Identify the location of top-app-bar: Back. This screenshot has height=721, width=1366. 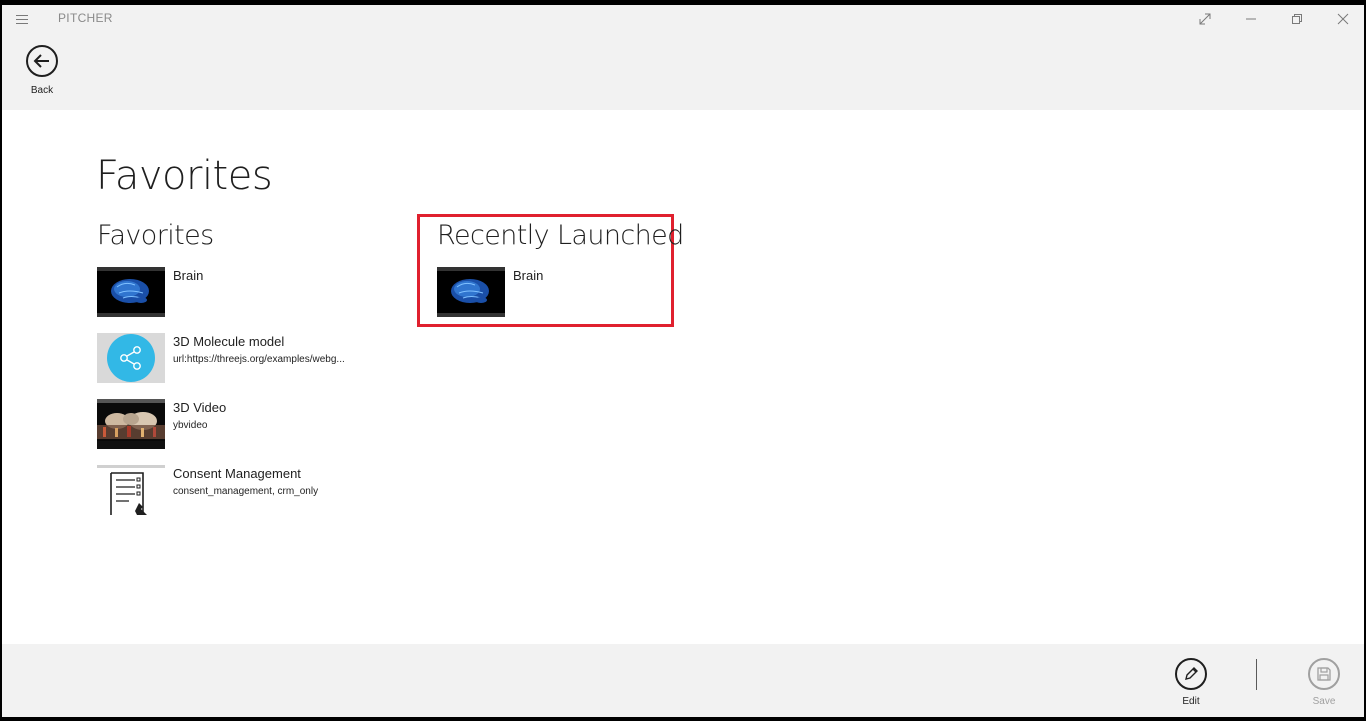
(683, 71).